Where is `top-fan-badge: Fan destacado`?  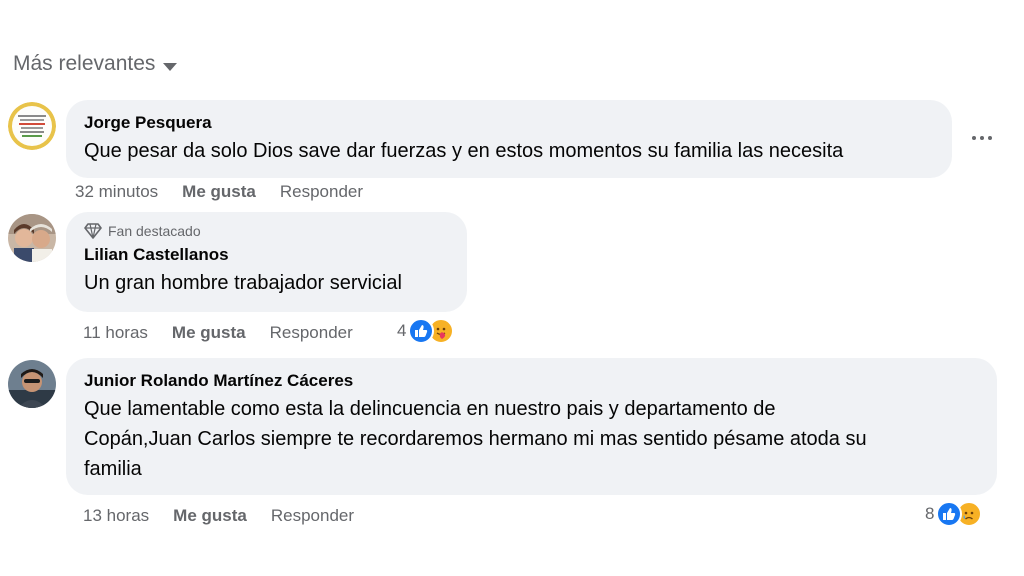
top-fan-badge: Fan destacado is located at coordinates (266, 231).